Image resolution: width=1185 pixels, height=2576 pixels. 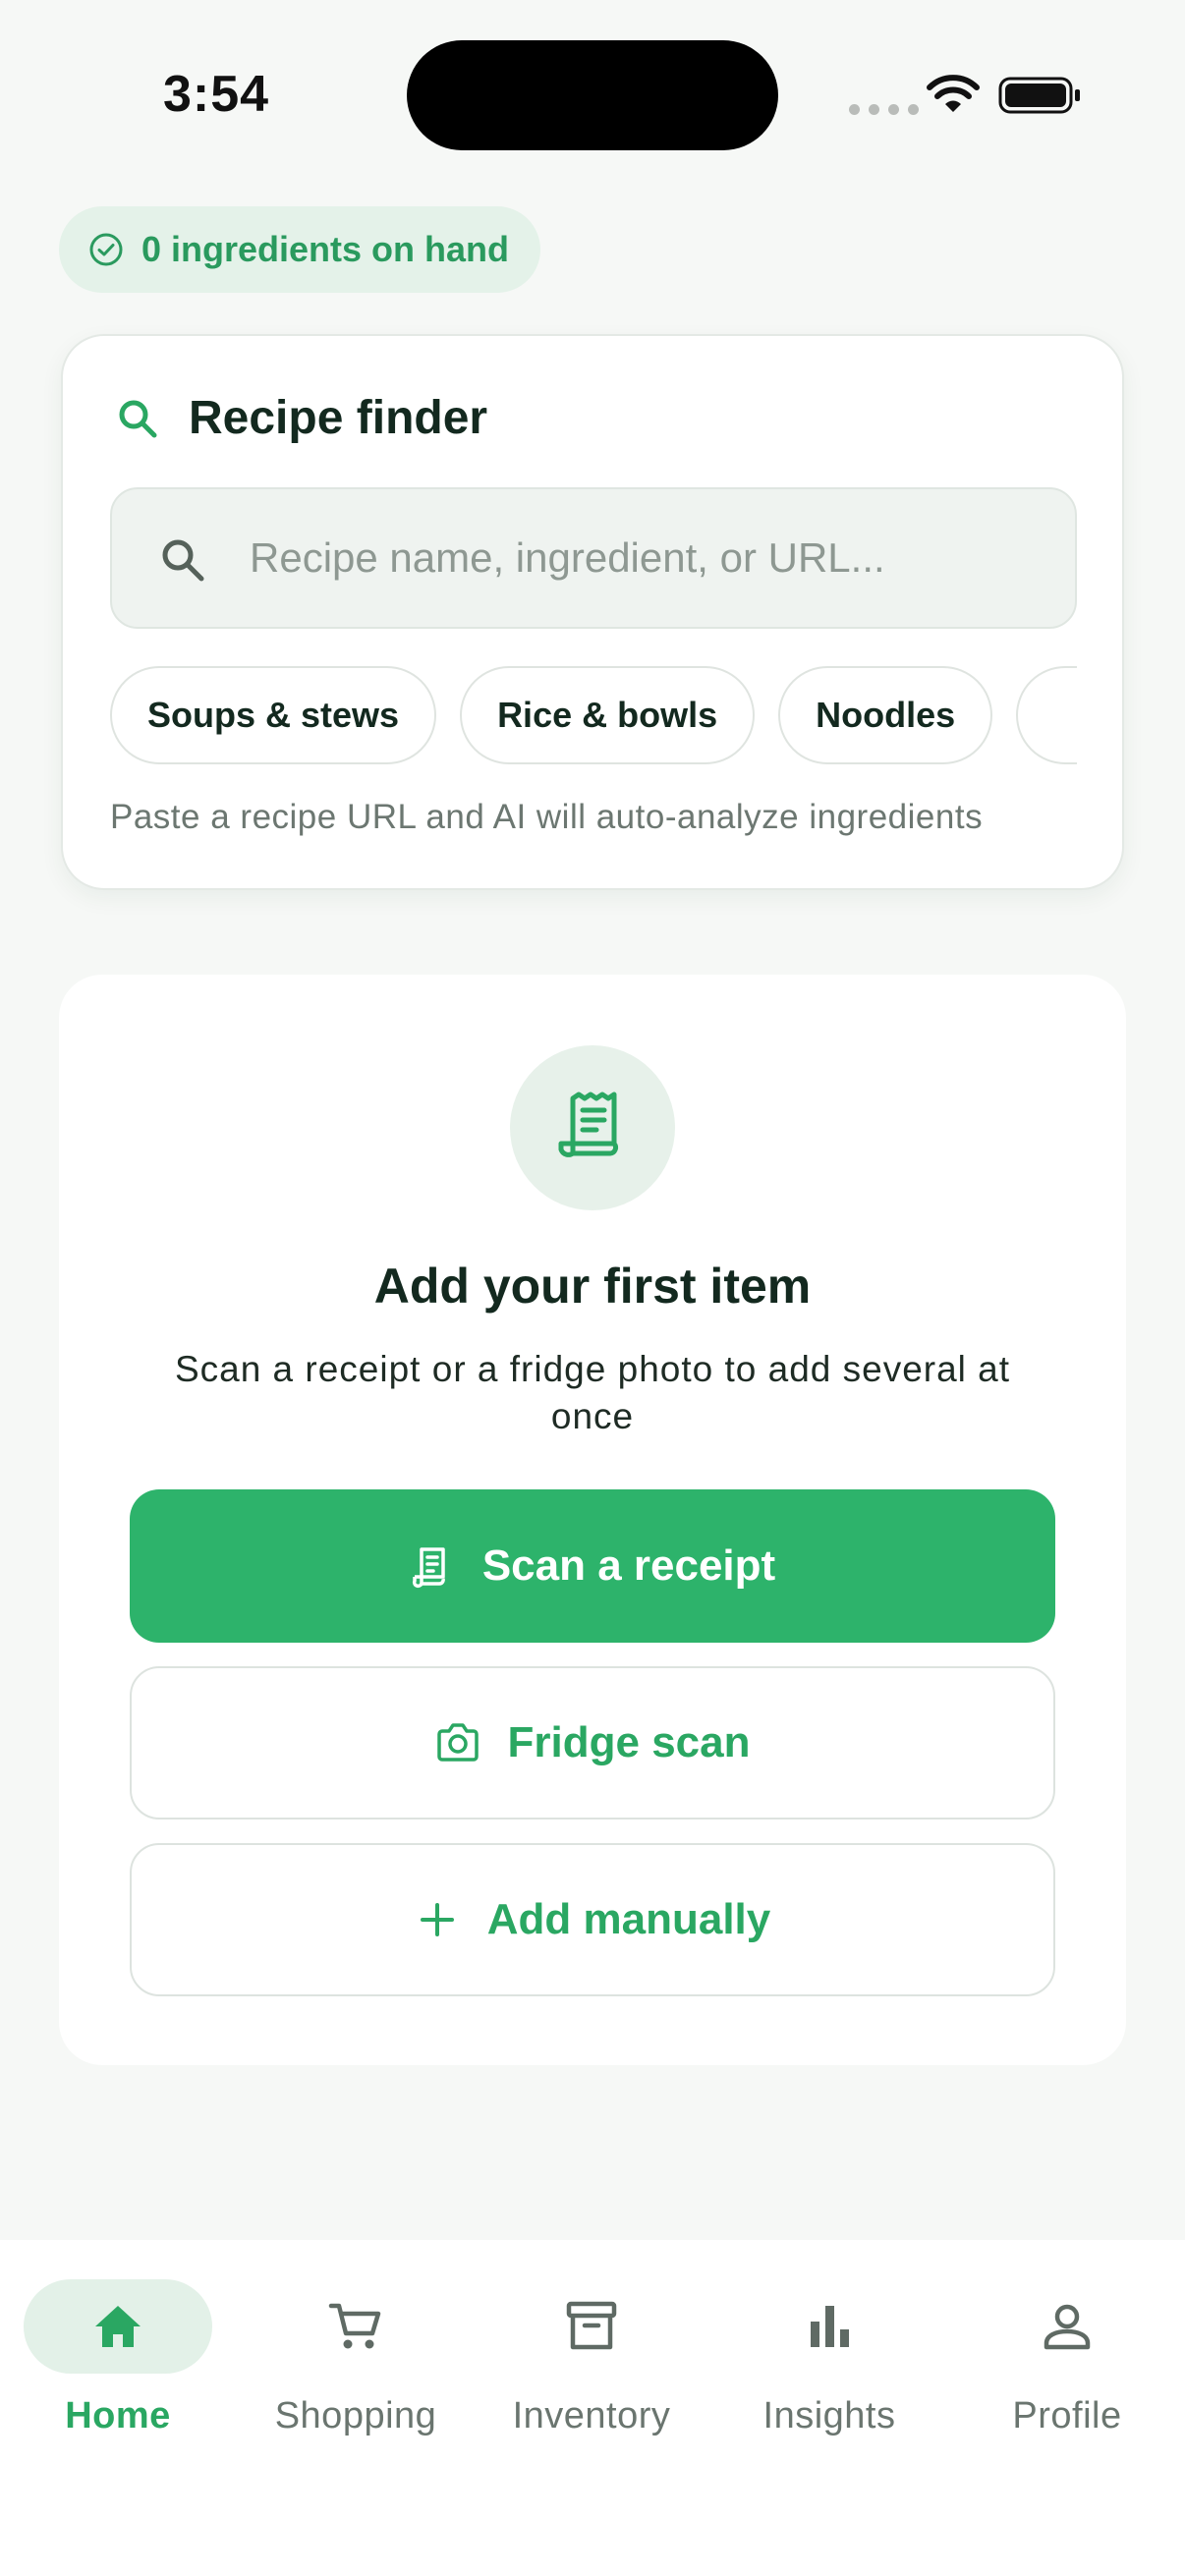 What do you see at coordinates (653, 558) in the screenshot?
I see `recipe-search-input` at bounding box center [653, 558].